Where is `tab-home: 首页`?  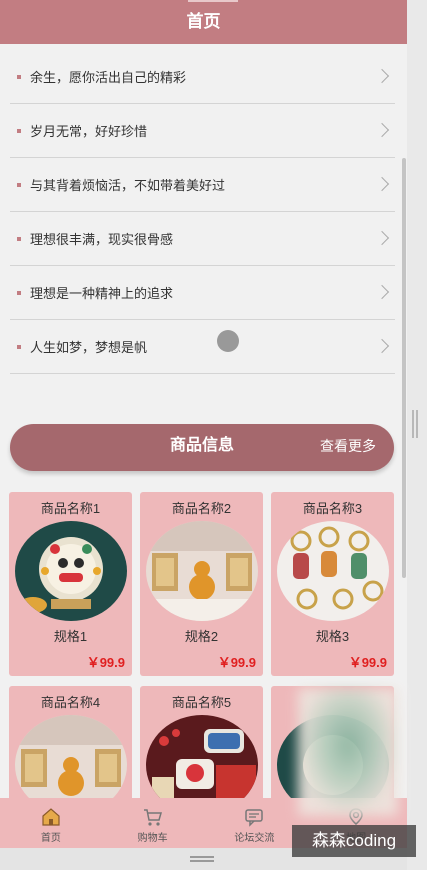
tab-home: 首页 is located at coordinates (51, 823).